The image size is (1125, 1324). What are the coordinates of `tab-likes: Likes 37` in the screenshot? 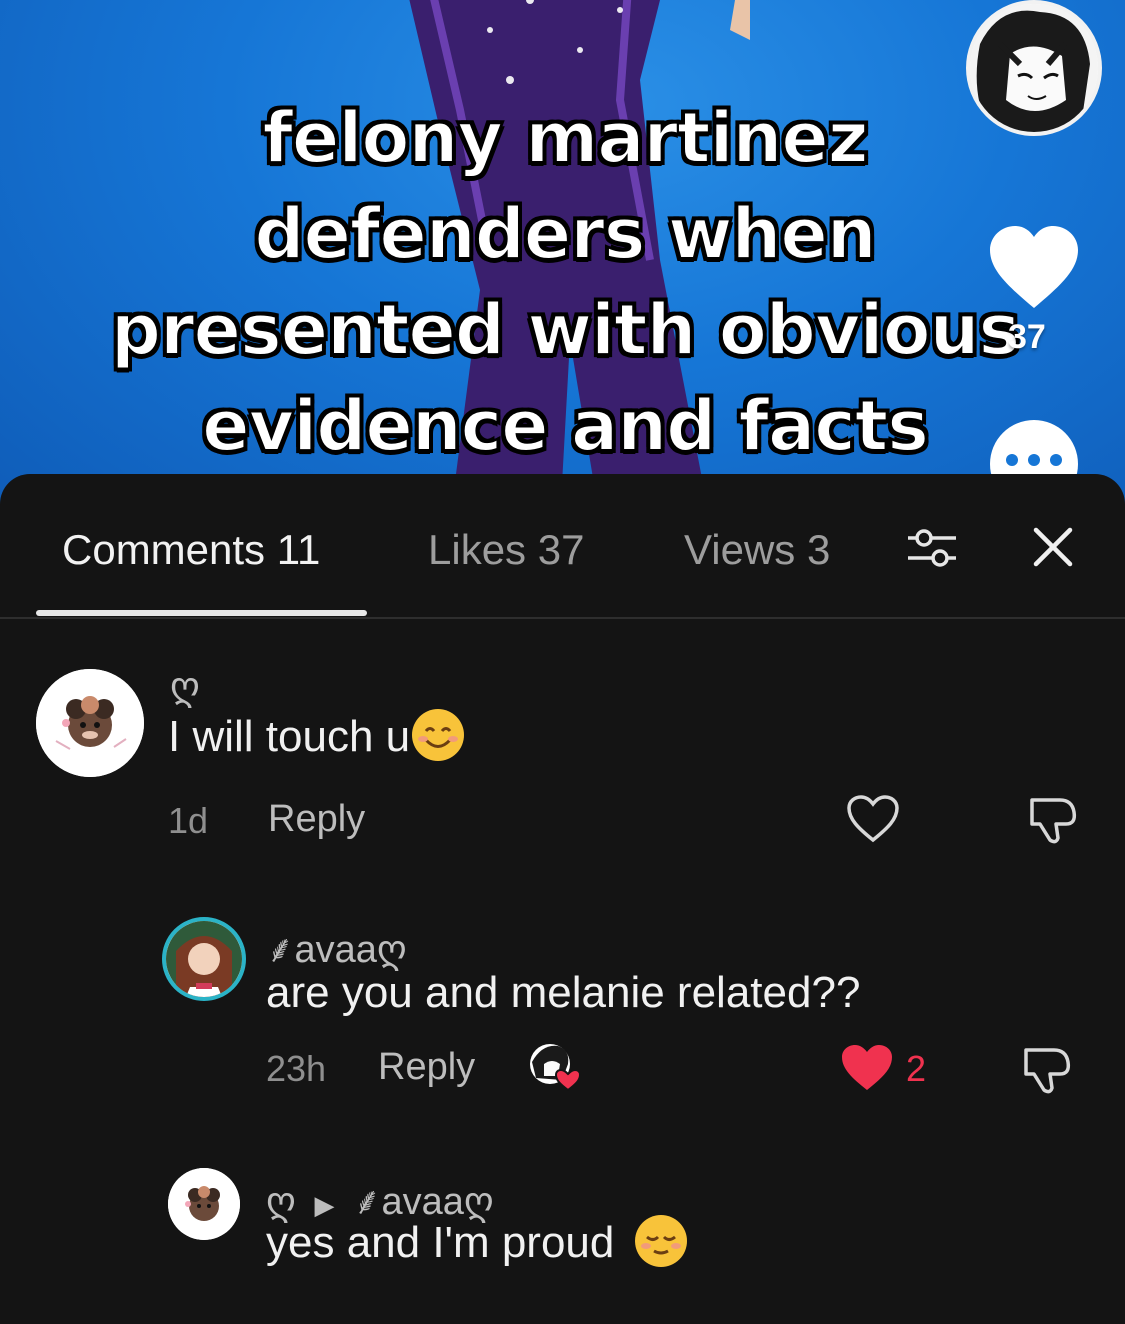 It's located at (506, 550).